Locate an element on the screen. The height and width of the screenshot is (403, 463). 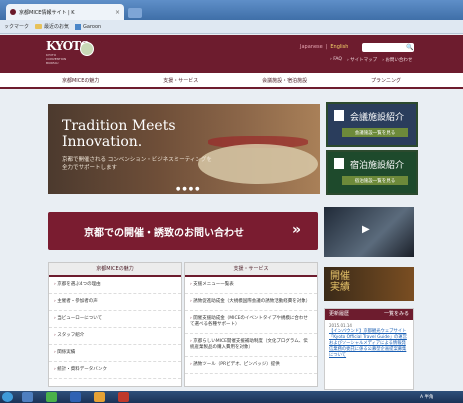
menu-header: 支援・サービス is located at coordinates (251, 270).